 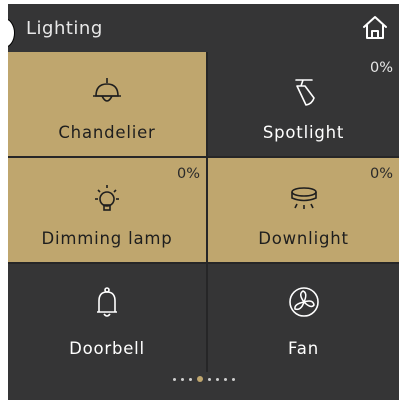 I want to click on page-title: Lighting, so click(x=64, y=28).